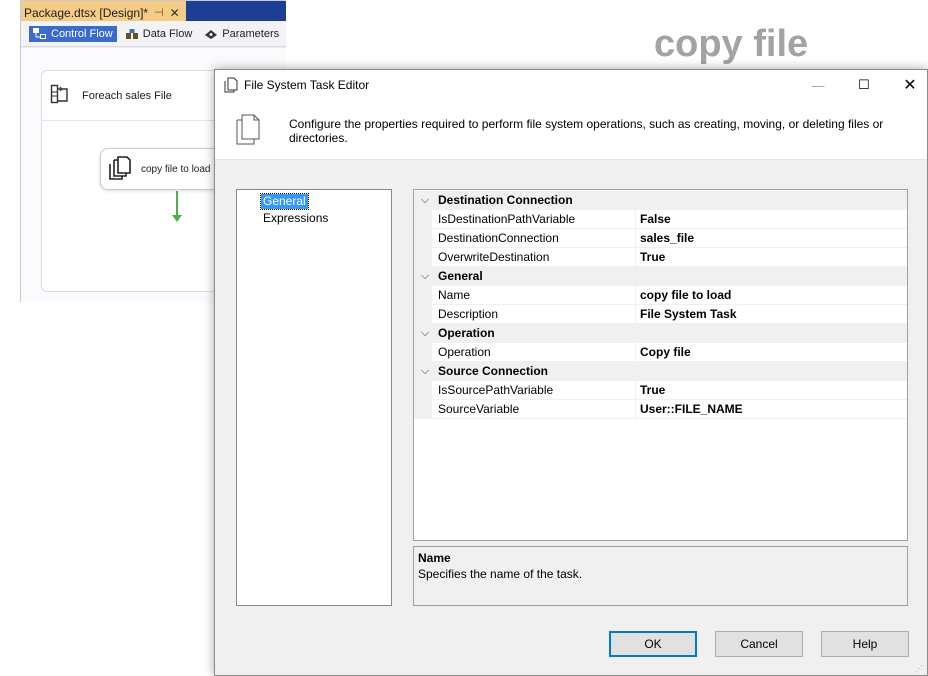  Describe the element at coordinates (468, 314) in the screenshot. I see `property-name: Description` at that location.